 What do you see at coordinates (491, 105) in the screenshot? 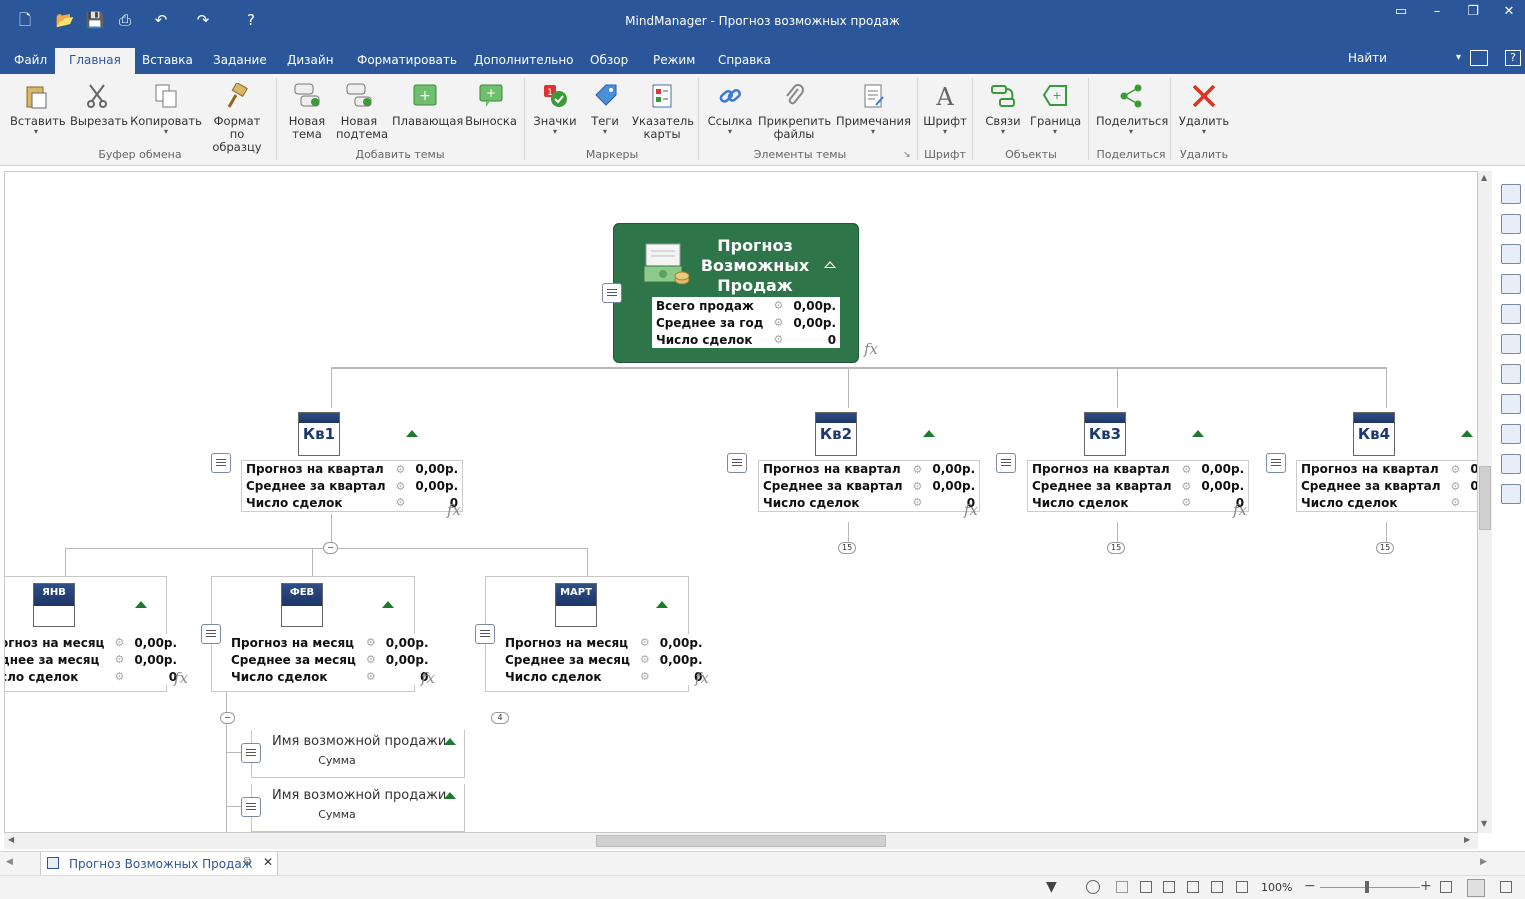
I see `callout-button: + Выноска` at bounding box center [491, 105].